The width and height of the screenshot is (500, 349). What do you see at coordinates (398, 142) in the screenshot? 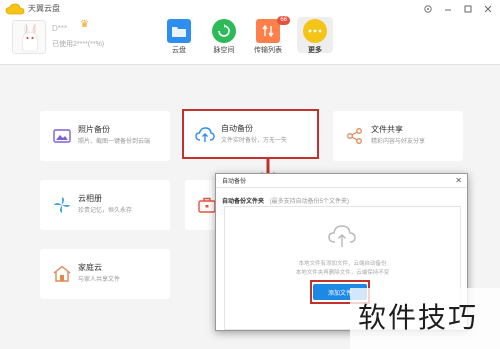
I see `card-desc: 精彩内容与好友分享` at bounding box center [398, 142].